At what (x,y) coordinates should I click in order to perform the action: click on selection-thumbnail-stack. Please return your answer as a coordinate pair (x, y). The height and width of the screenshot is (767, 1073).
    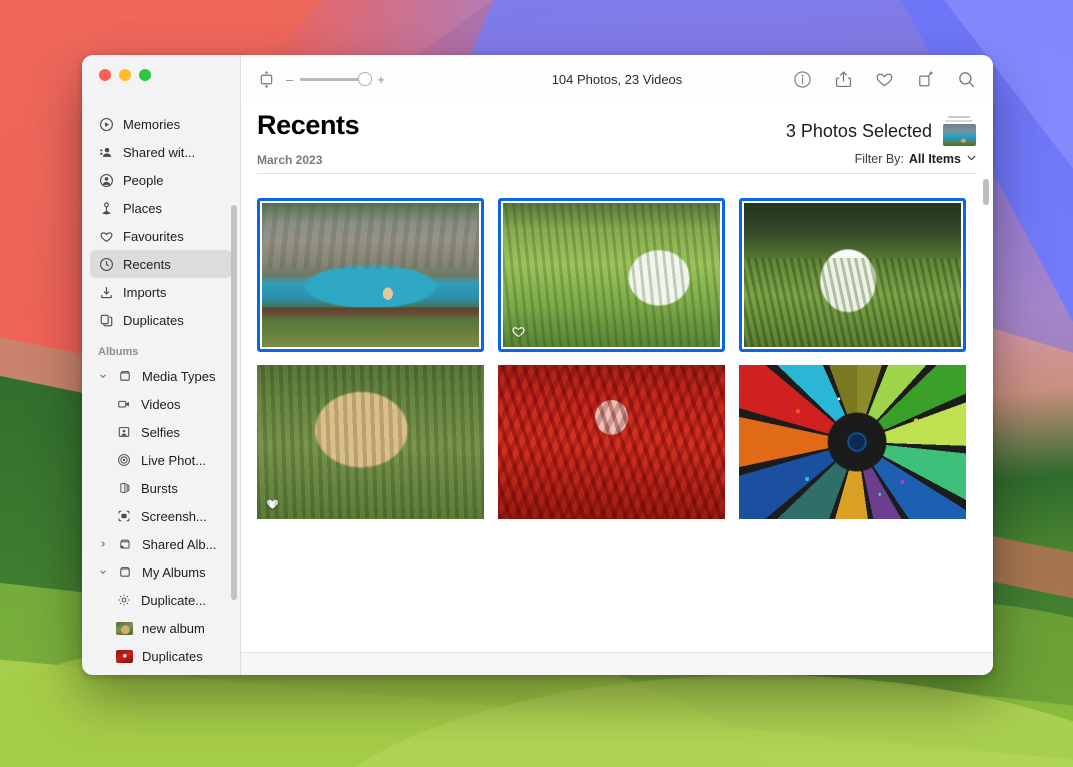
    Looking at the image, I should click on (959, 131).